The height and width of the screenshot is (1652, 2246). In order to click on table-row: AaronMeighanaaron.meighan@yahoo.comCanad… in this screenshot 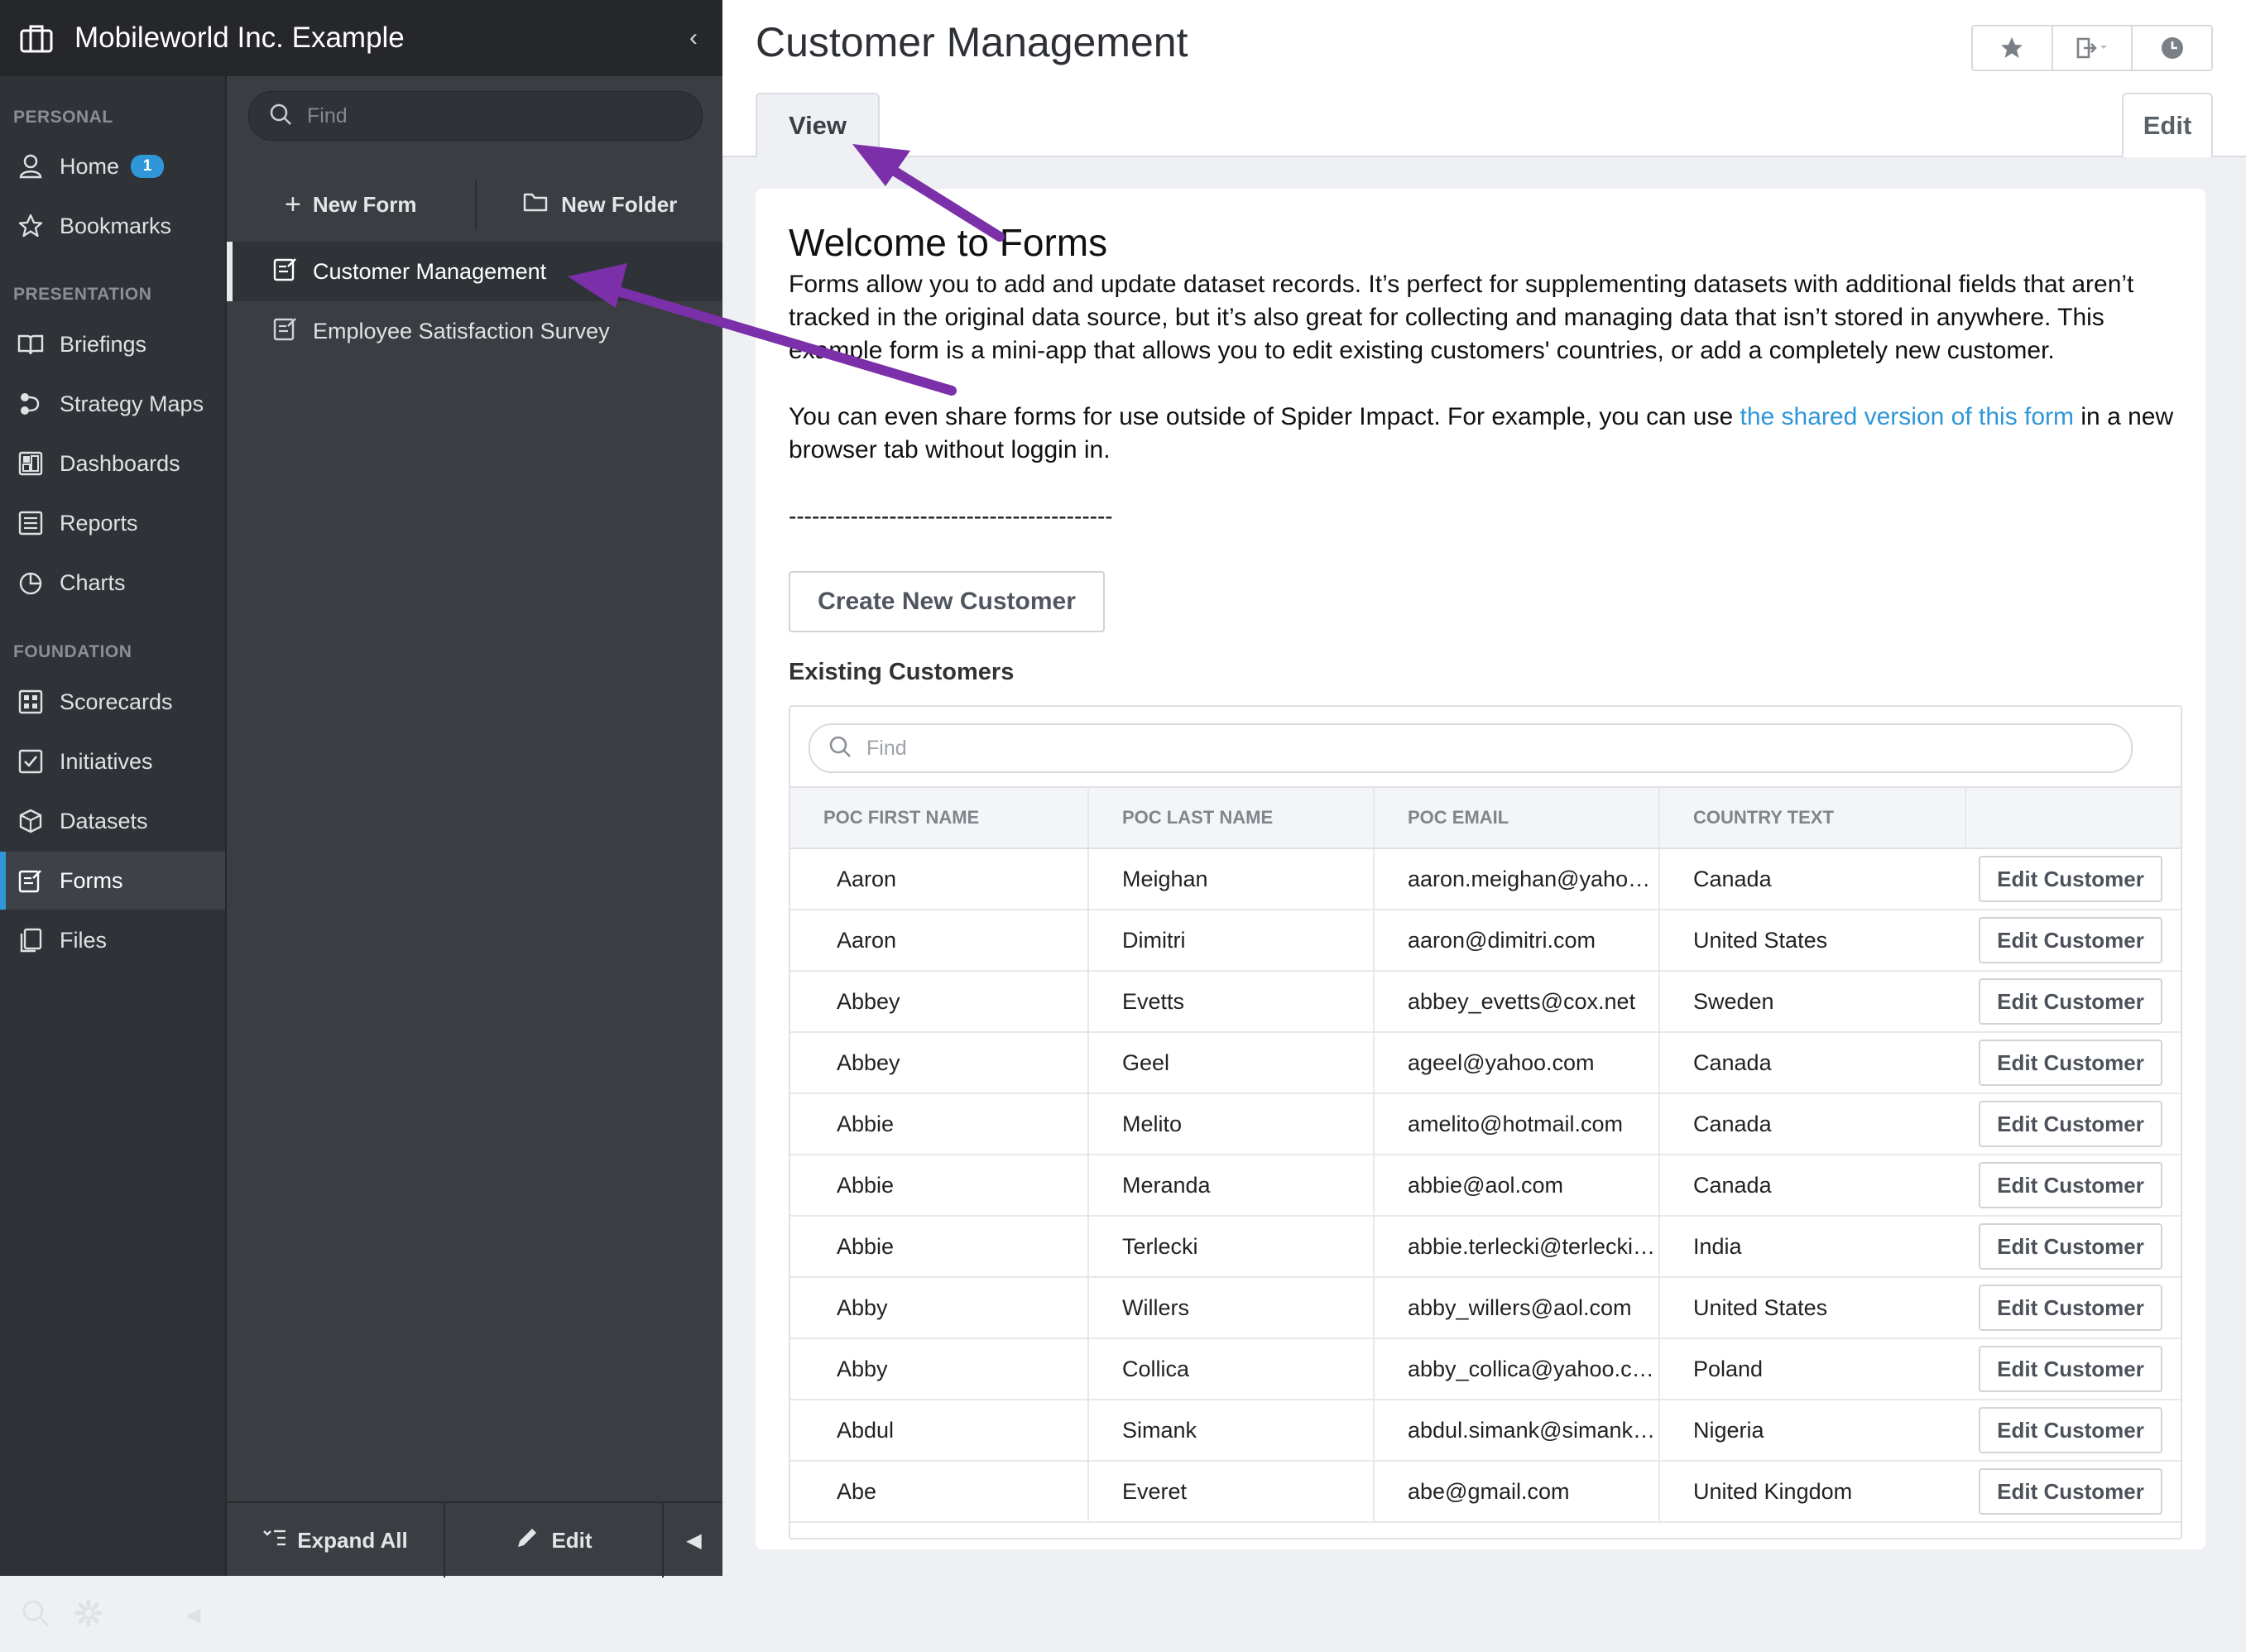, I will do `click(1485, 879)`.